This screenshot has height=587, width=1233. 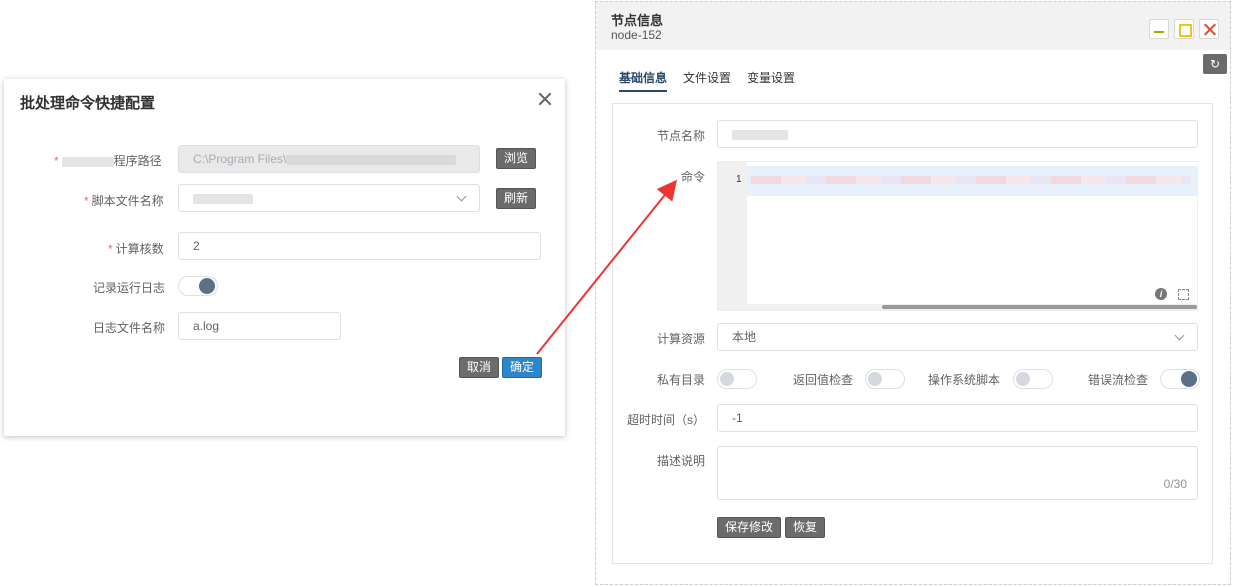 What do you see at coordinates (771, 77) in the screenshot?
I see `tab-variable-settings: 变量设置` at bounding box center [771, 77].